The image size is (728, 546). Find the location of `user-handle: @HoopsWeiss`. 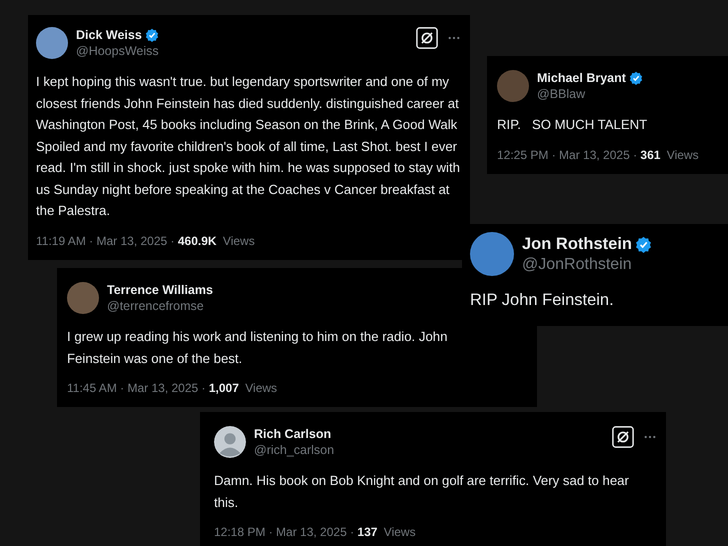

user-handle: @HoopsWeiss is located at coordinates (117, 51).